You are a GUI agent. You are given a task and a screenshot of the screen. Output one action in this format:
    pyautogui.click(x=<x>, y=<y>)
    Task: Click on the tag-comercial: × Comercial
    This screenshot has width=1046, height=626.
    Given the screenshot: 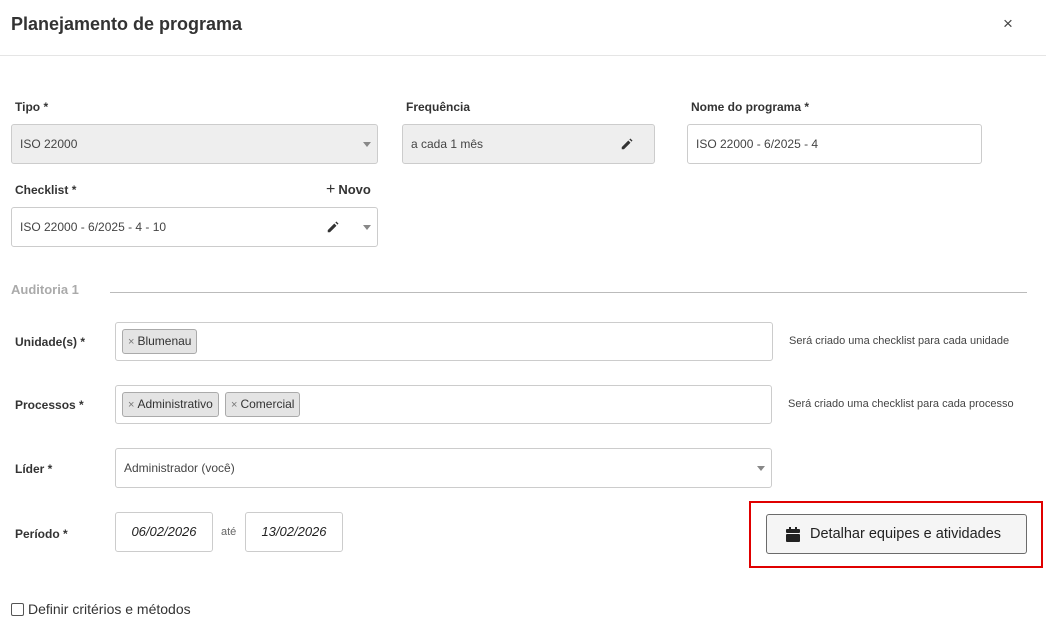 What is the action you would take?
    pyautogui.click(x=263, y=404)
    